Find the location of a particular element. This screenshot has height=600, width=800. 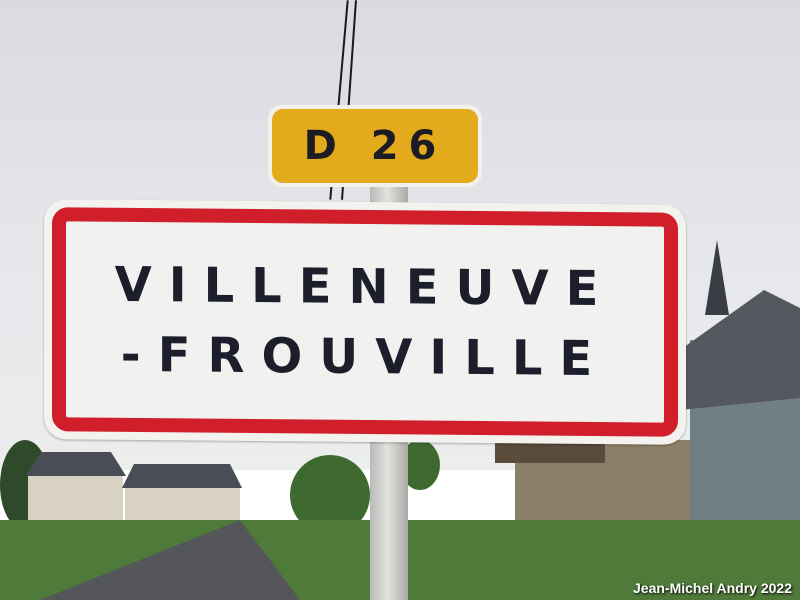

town-name-line-2: -FROUVILLE is located at coordinates (365, 357).